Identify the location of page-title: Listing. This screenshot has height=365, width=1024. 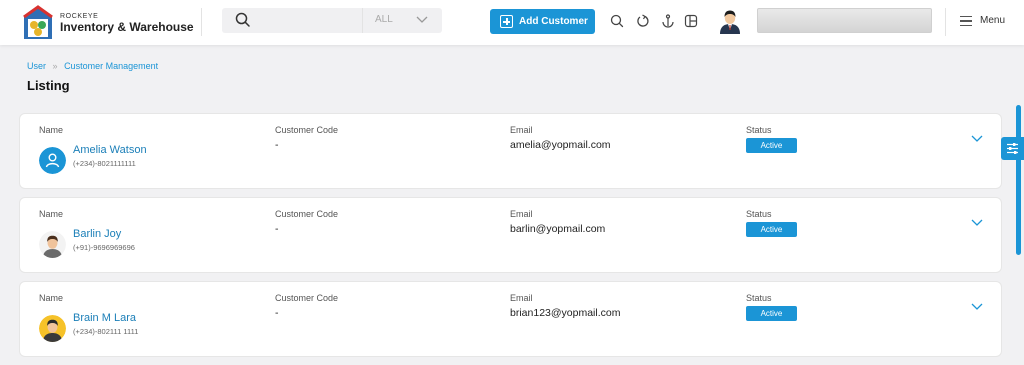
(48, 85).